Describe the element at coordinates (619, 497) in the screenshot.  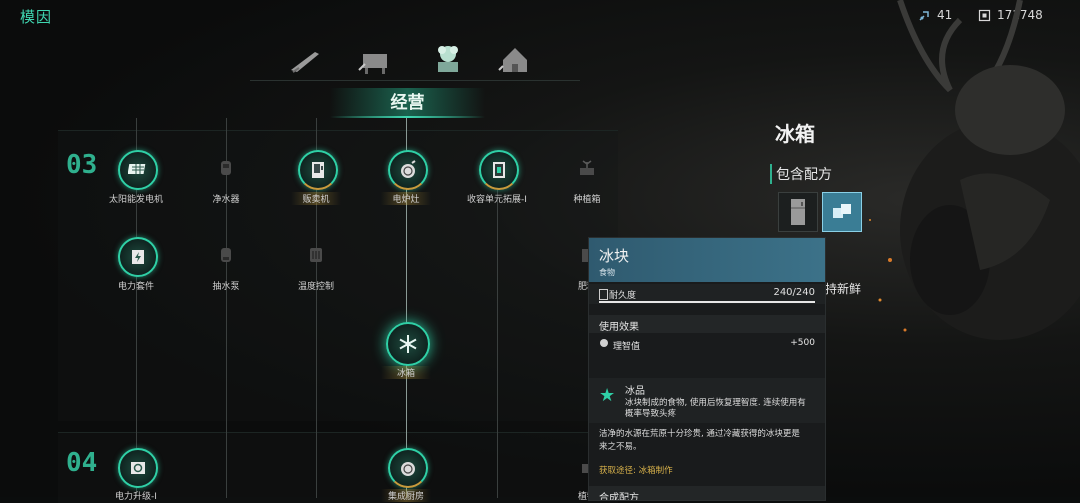
I see `recipe-label: 合成配方` at that location.